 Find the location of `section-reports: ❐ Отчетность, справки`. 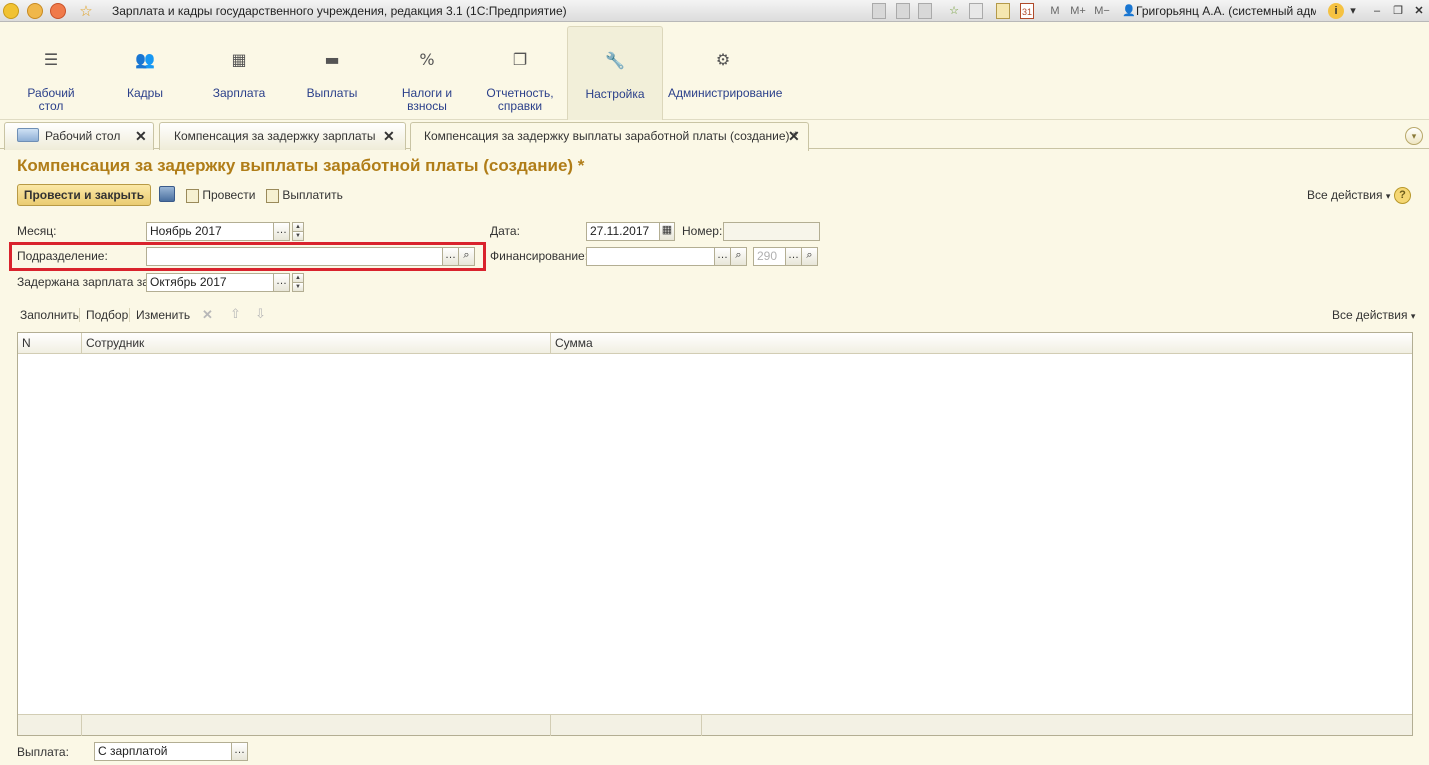

section-reports: ❐ Отчетность, справки is located at coordinates (520, 71).